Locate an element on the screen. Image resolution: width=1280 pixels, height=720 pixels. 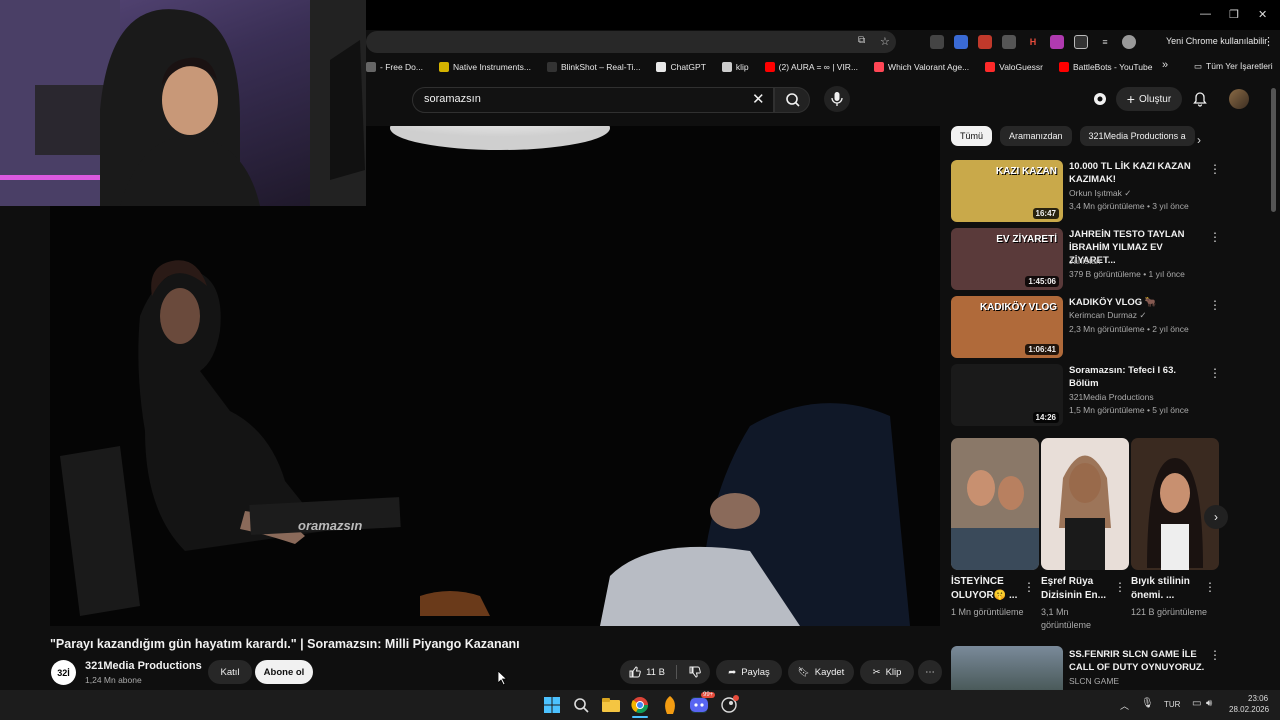
video-thumbnail is located at coordinates (1007, 668).